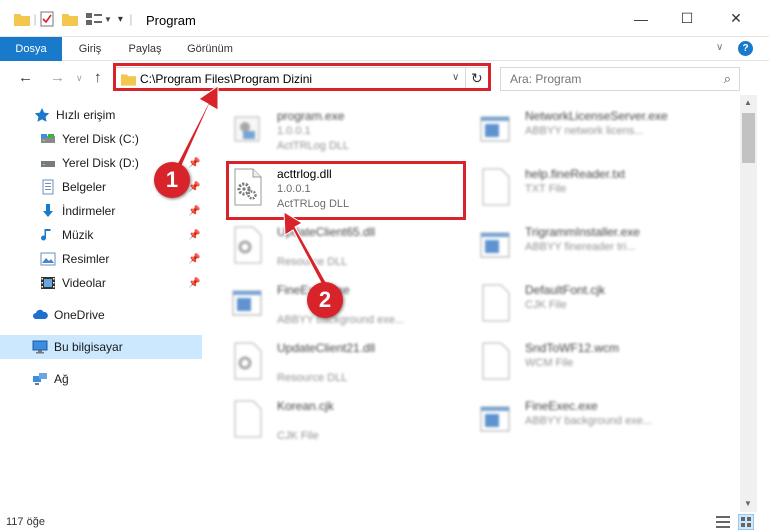  I want to click on file-description: CJK File, so click(546, 305).